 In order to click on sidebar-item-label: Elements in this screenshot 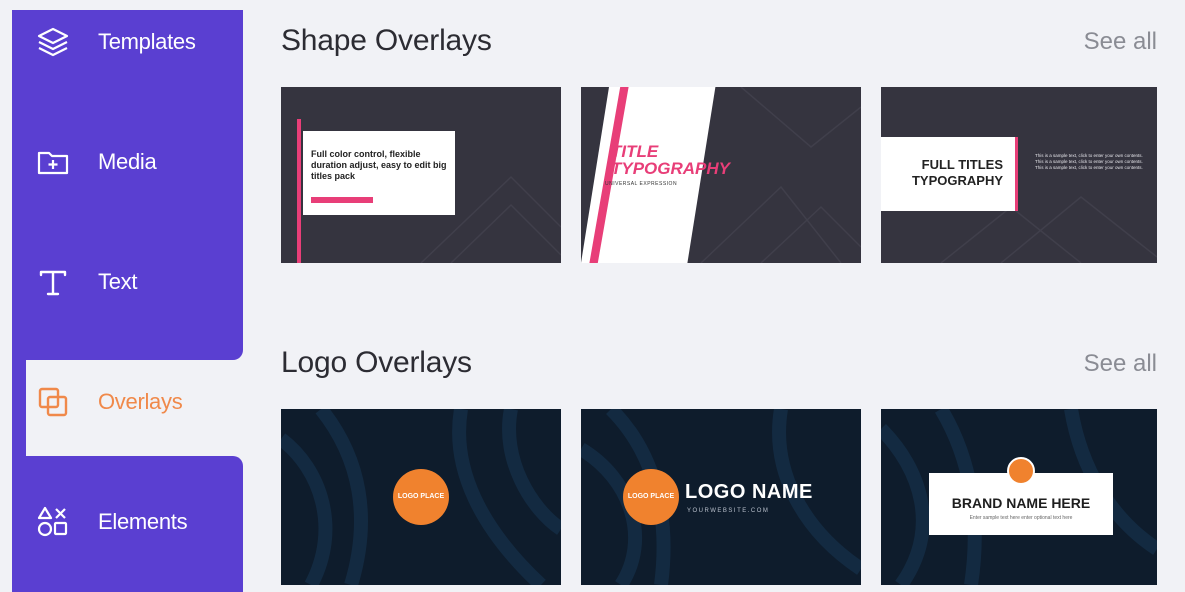, I will do `click(143, 521)`.